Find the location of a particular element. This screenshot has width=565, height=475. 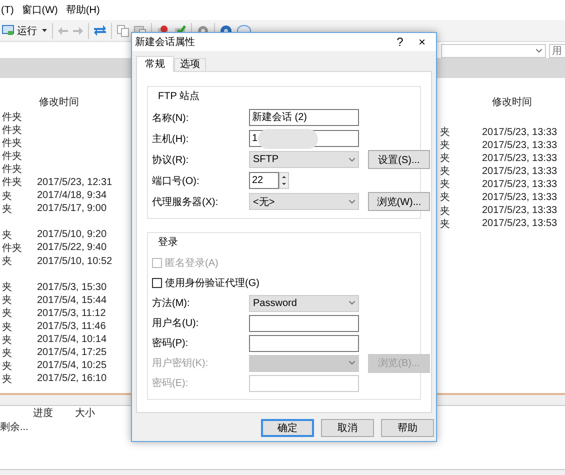

field-label: 用户密钥(K): is located at coordinates (181, 363).